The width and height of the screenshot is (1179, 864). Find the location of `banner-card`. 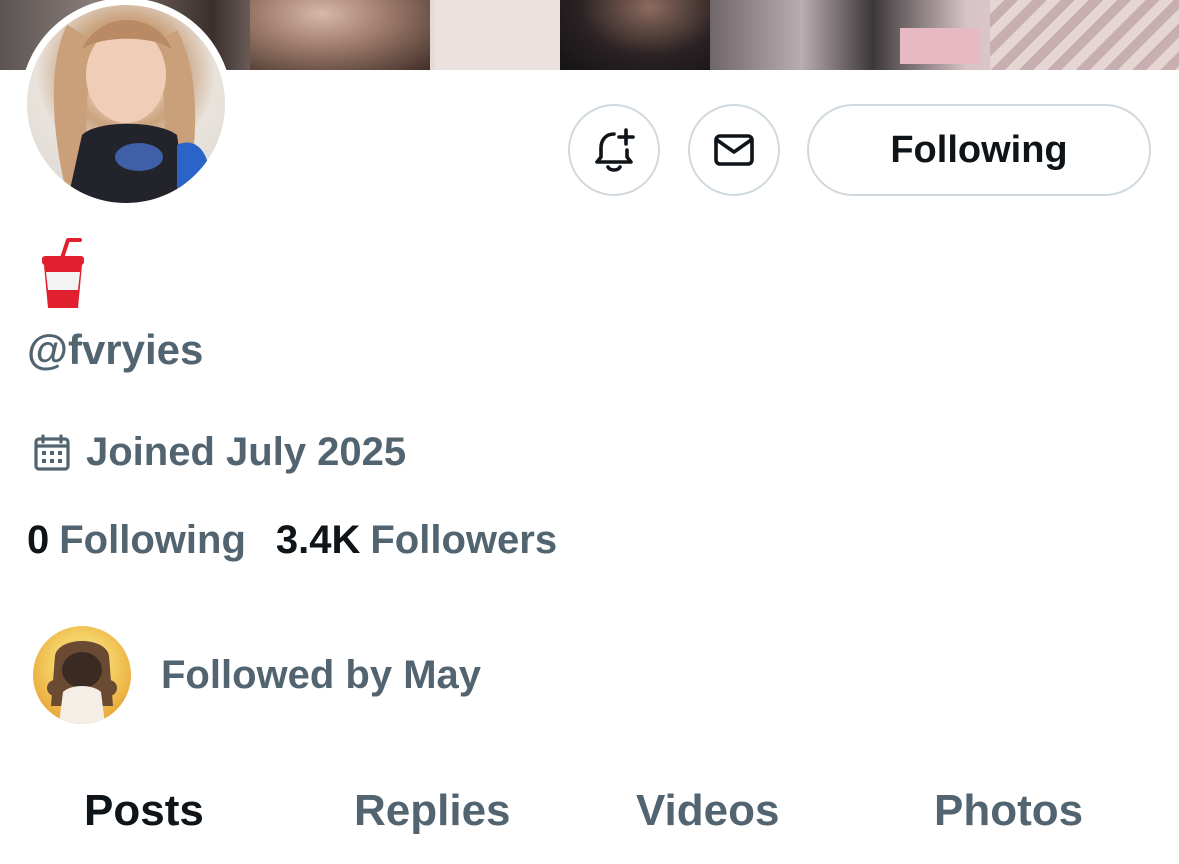

banner-card is located at coordinates (497, 35).